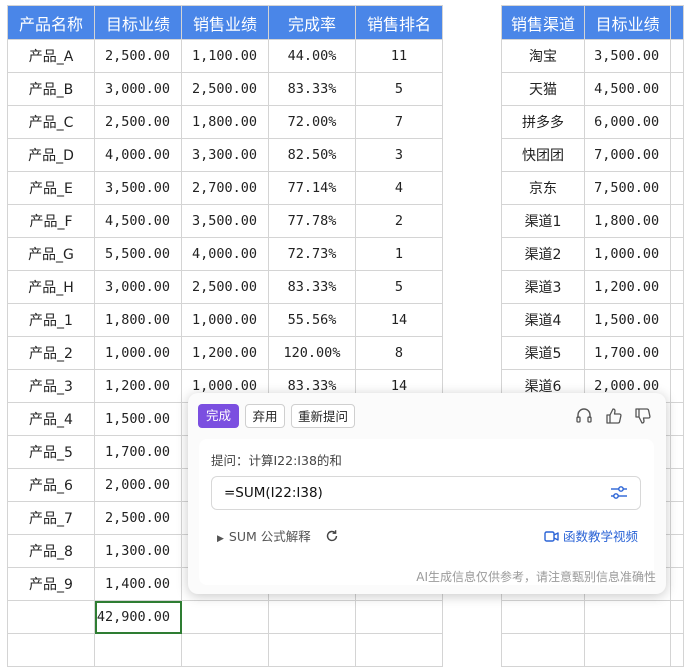 The image size is (684, 667). Describe the element at coordinates (51, 155) in the screenshot. I see `table-cell: 产品_D` at that location.